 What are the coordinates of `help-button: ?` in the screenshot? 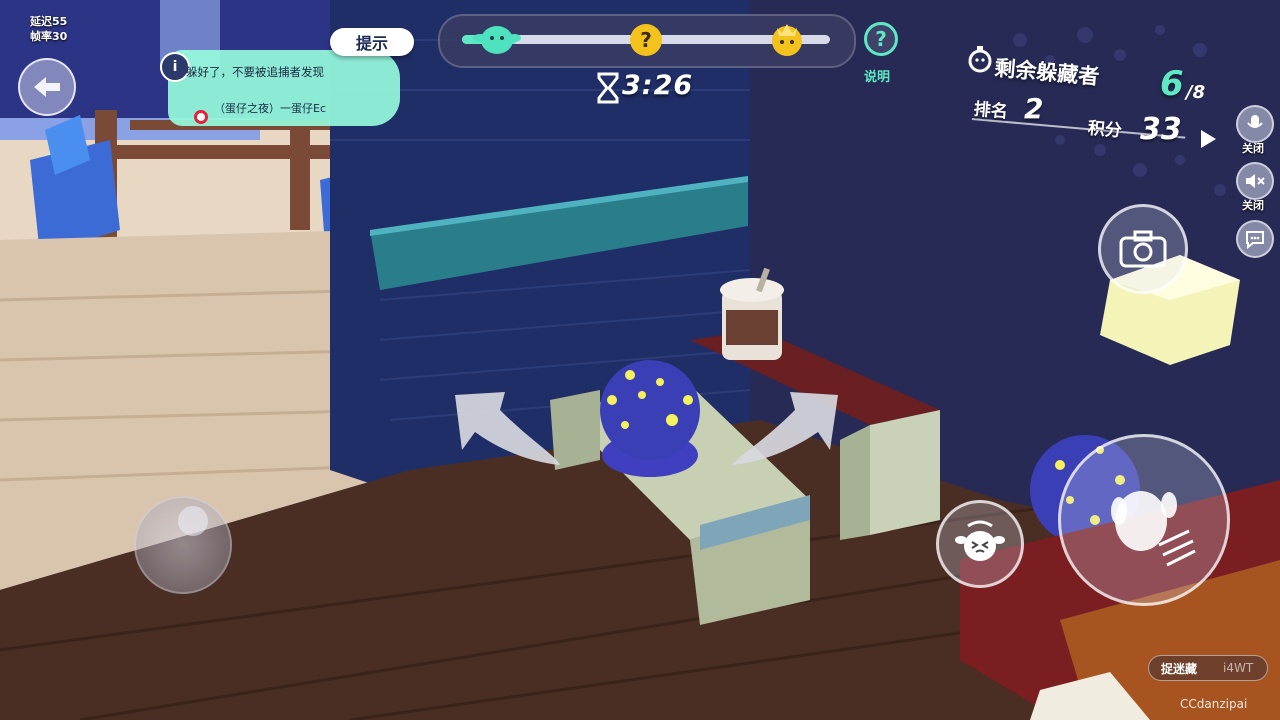 It's located at (881, 39).